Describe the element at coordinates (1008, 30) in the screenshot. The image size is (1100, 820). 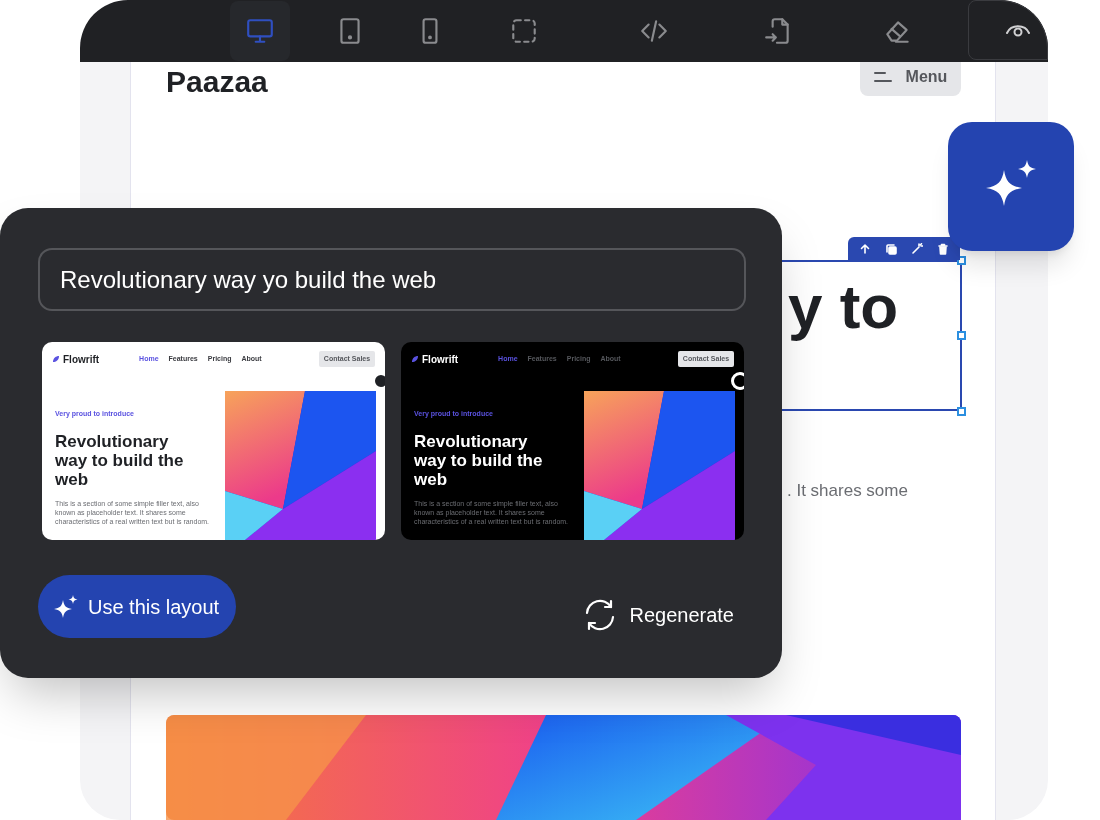
I see `preview-button` at that location.